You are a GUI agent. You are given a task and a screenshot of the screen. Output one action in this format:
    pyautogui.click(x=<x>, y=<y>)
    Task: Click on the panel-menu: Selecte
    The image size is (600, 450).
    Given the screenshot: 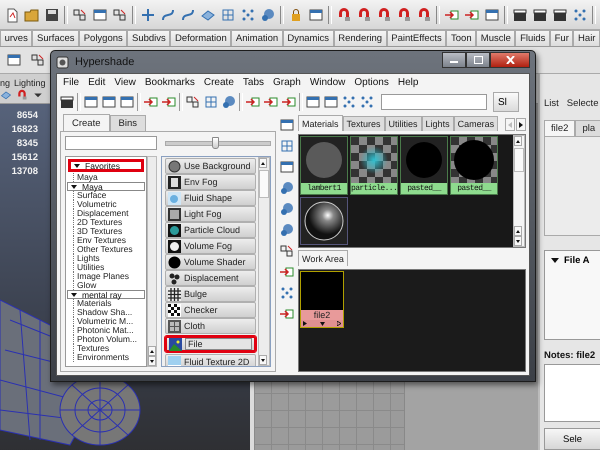 What is the action you would take?
    pyautogui.click(x=582, y=105)
    